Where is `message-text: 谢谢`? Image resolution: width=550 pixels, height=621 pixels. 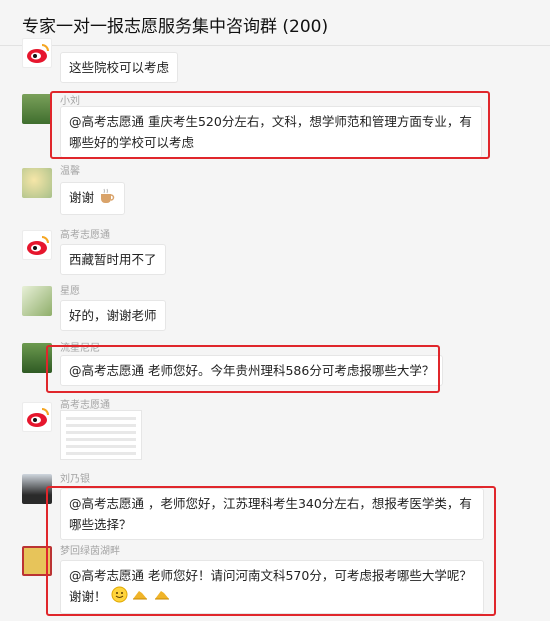
message-text: 谢谢 is located at coordinates (82, 197).